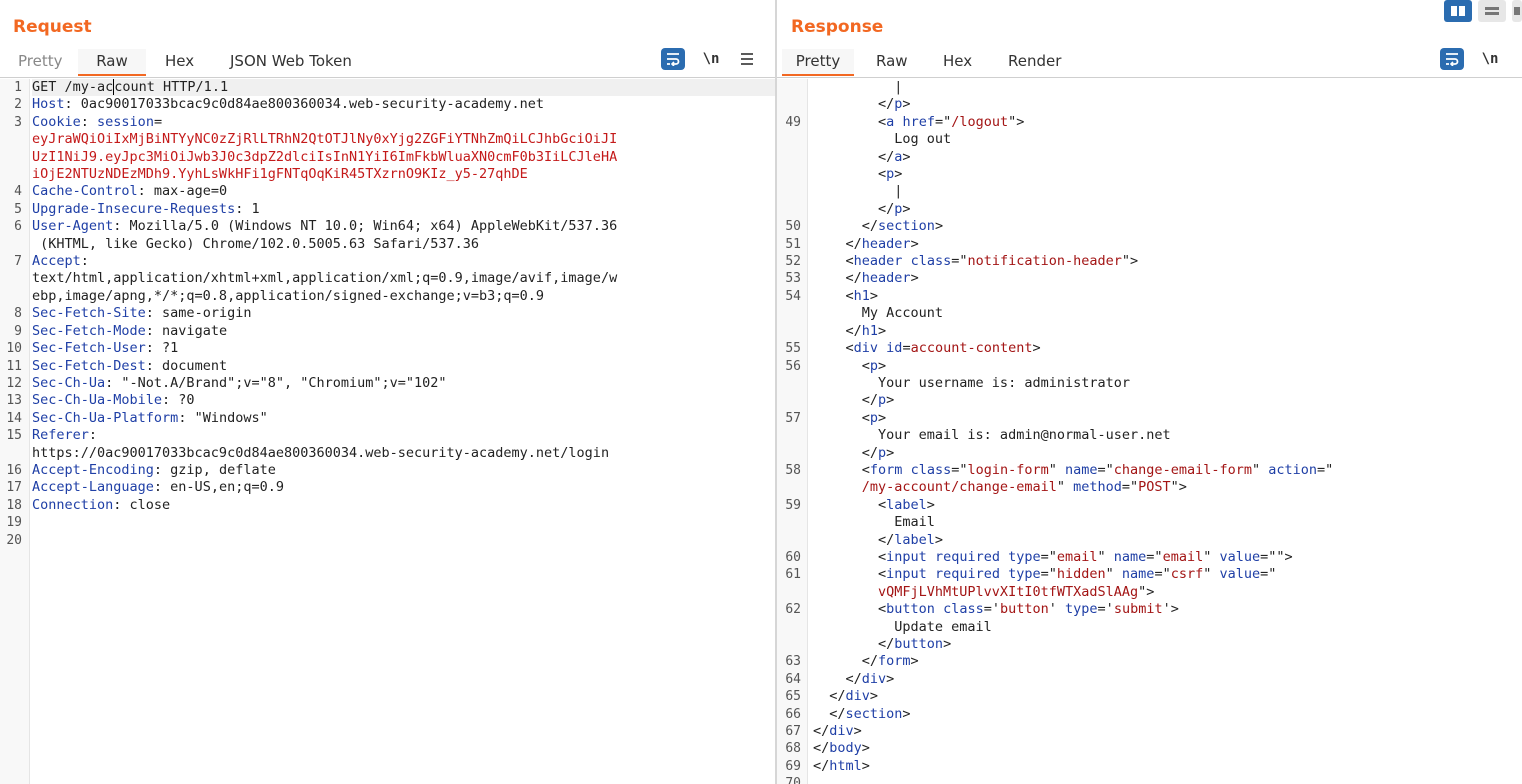 This screenshot has height=784, width=1522. Describe the element at coordinates (390, 470) in the screenshot. I see `request-code-line: 16 Accept-Encoding: gzip, deflate` at that location.